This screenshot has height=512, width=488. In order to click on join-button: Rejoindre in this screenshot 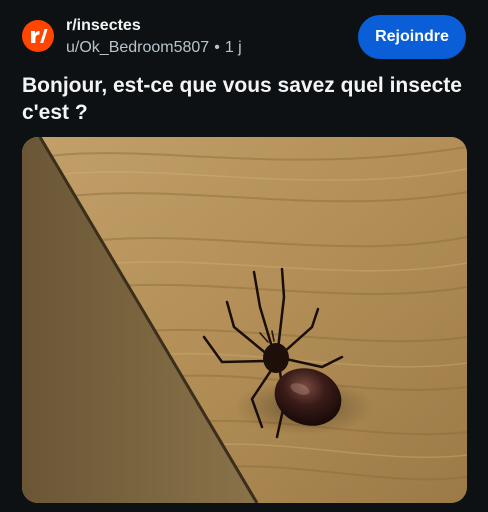, I will do `click(412, 37)`.